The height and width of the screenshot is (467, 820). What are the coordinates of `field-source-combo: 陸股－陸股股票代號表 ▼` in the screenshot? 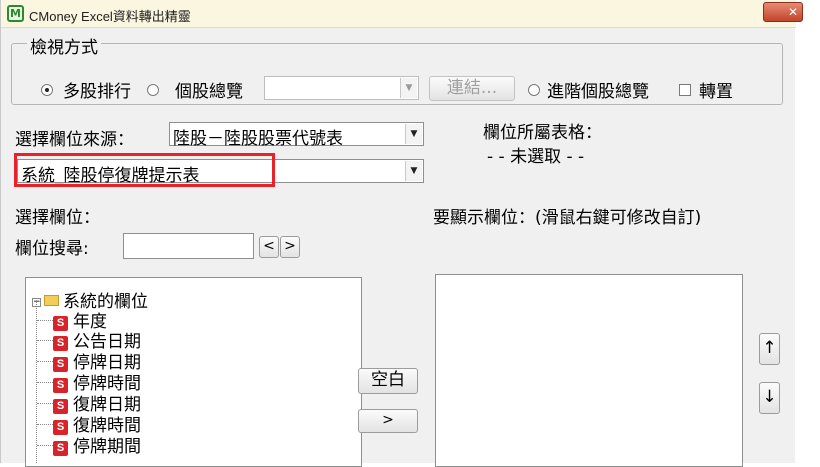 It's located at (296, 135).